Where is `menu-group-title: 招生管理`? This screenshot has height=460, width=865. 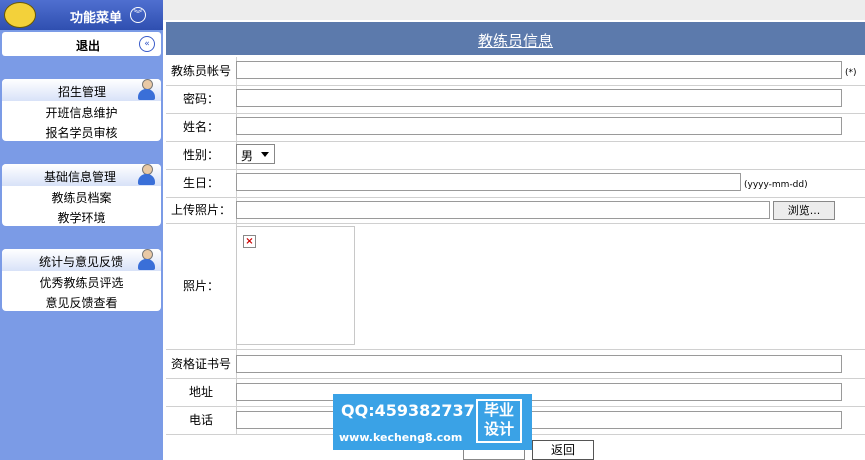 menu-group-title: 招生管理 is located at coordinates (82, 92).